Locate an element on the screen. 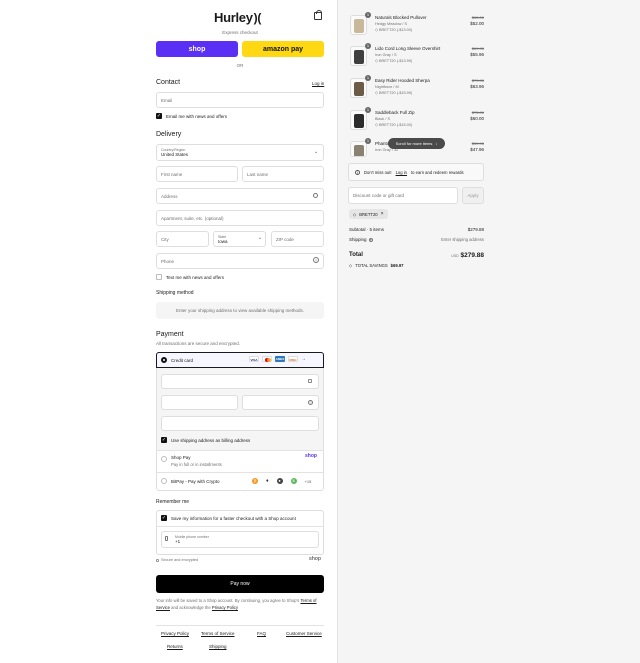 The height and width of the screenshot is (663, 640). savings-value: $69.97 is located at coordinates (397, 265).